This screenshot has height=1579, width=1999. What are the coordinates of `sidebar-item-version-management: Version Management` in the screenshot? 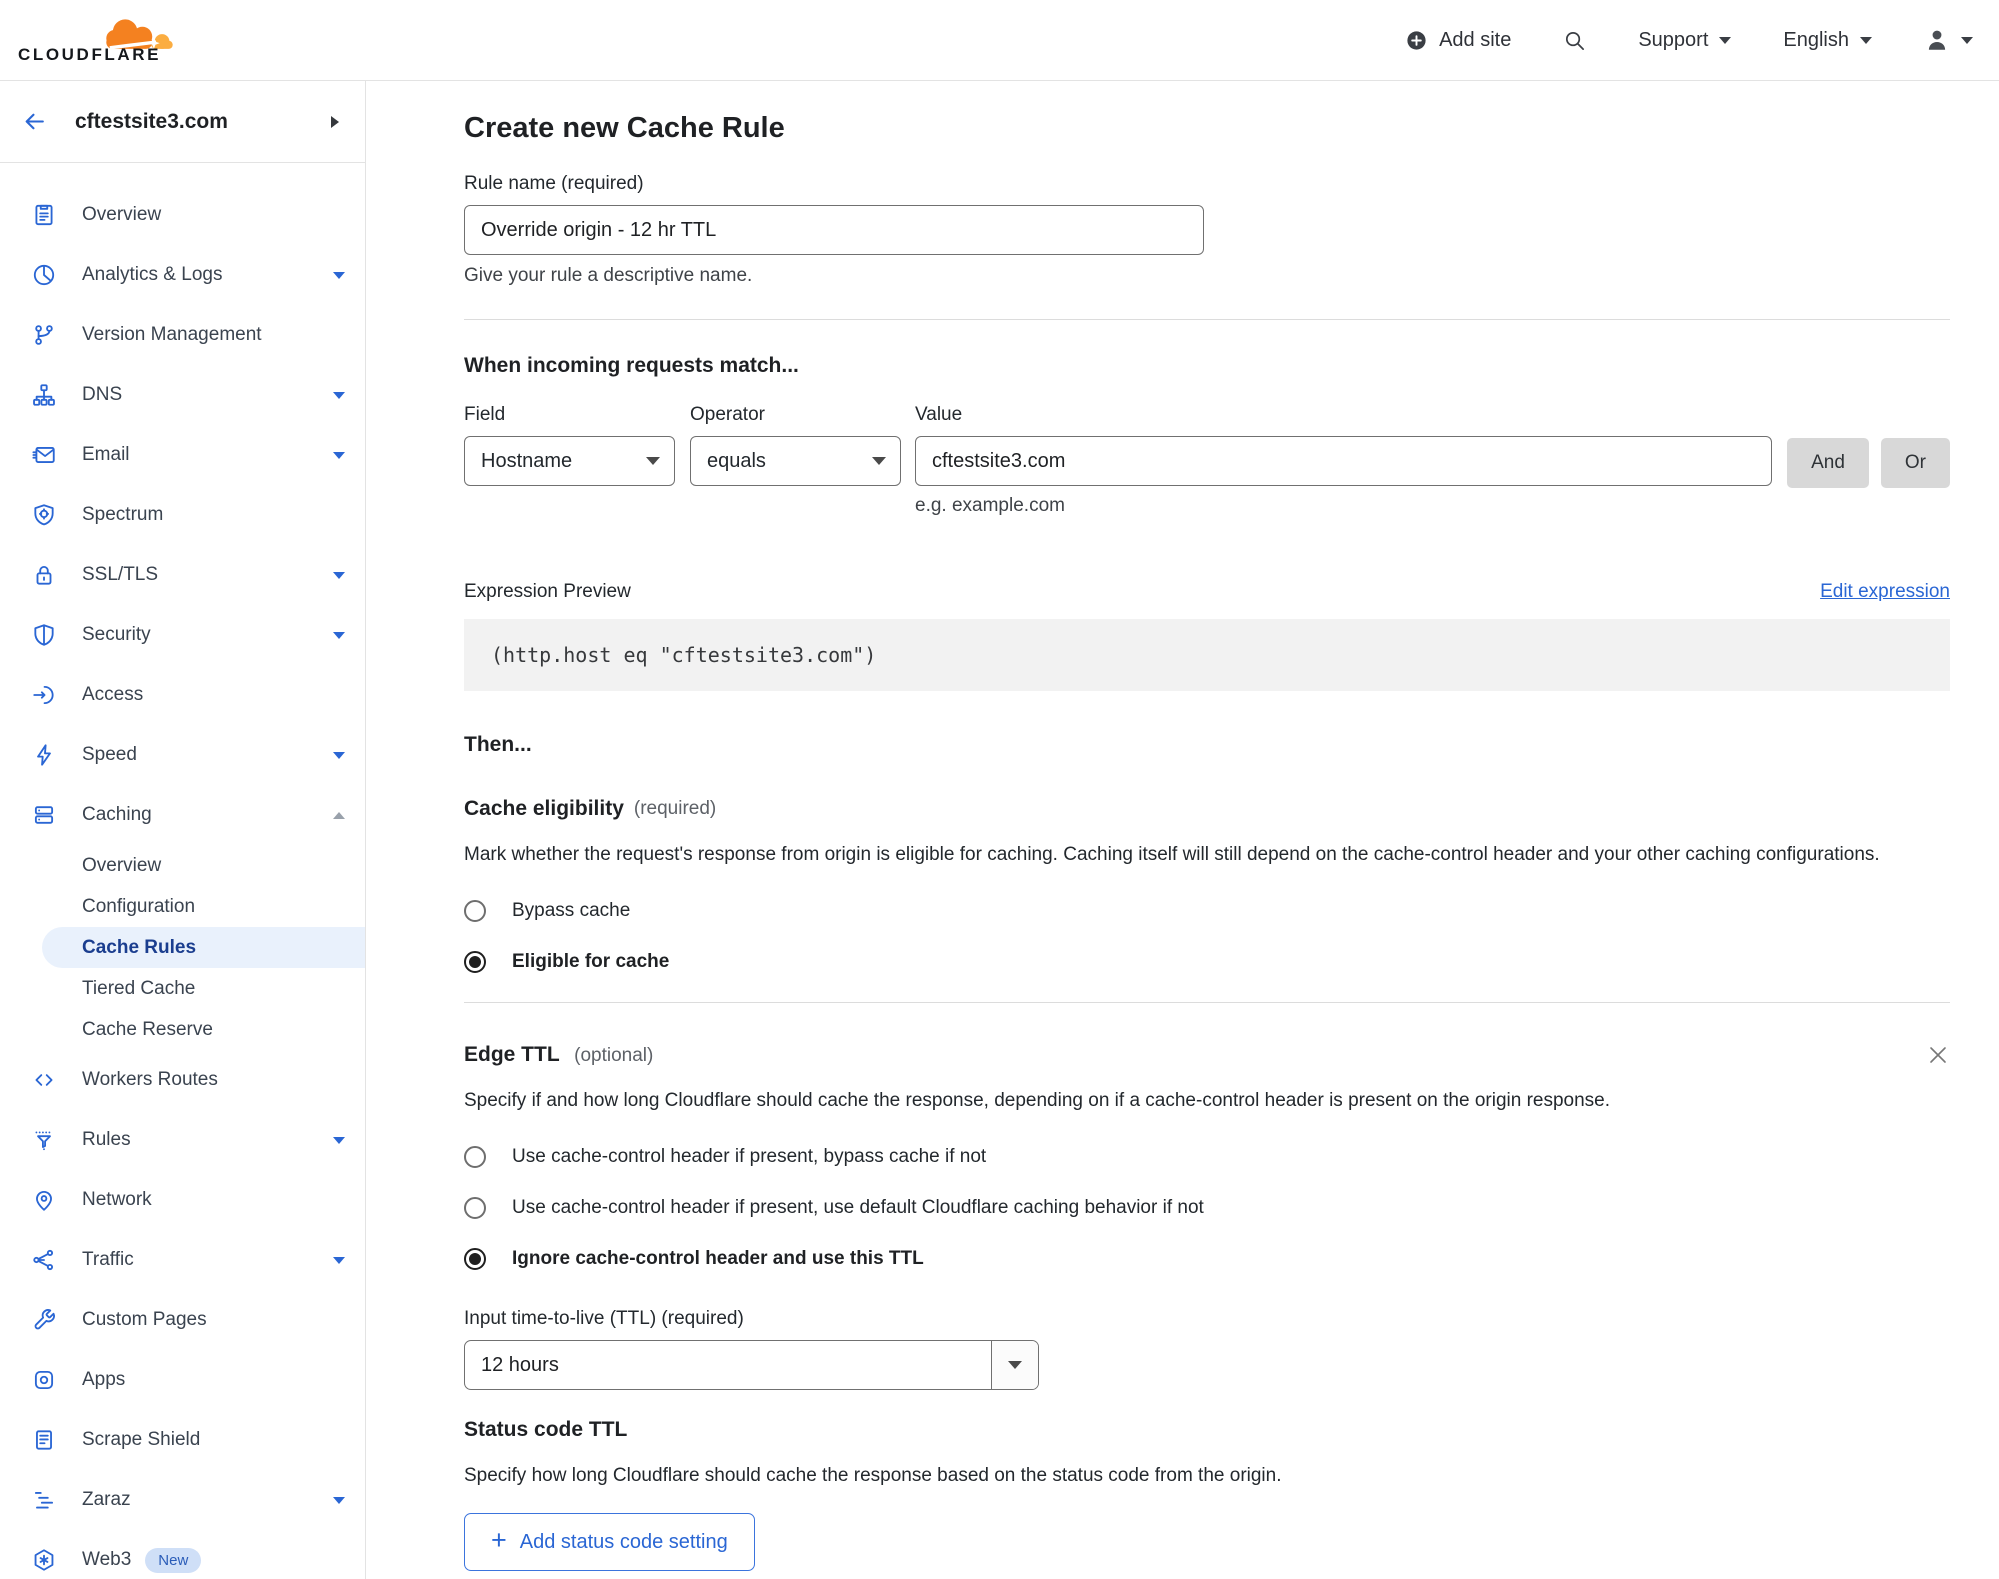 It's located at (182, 335).